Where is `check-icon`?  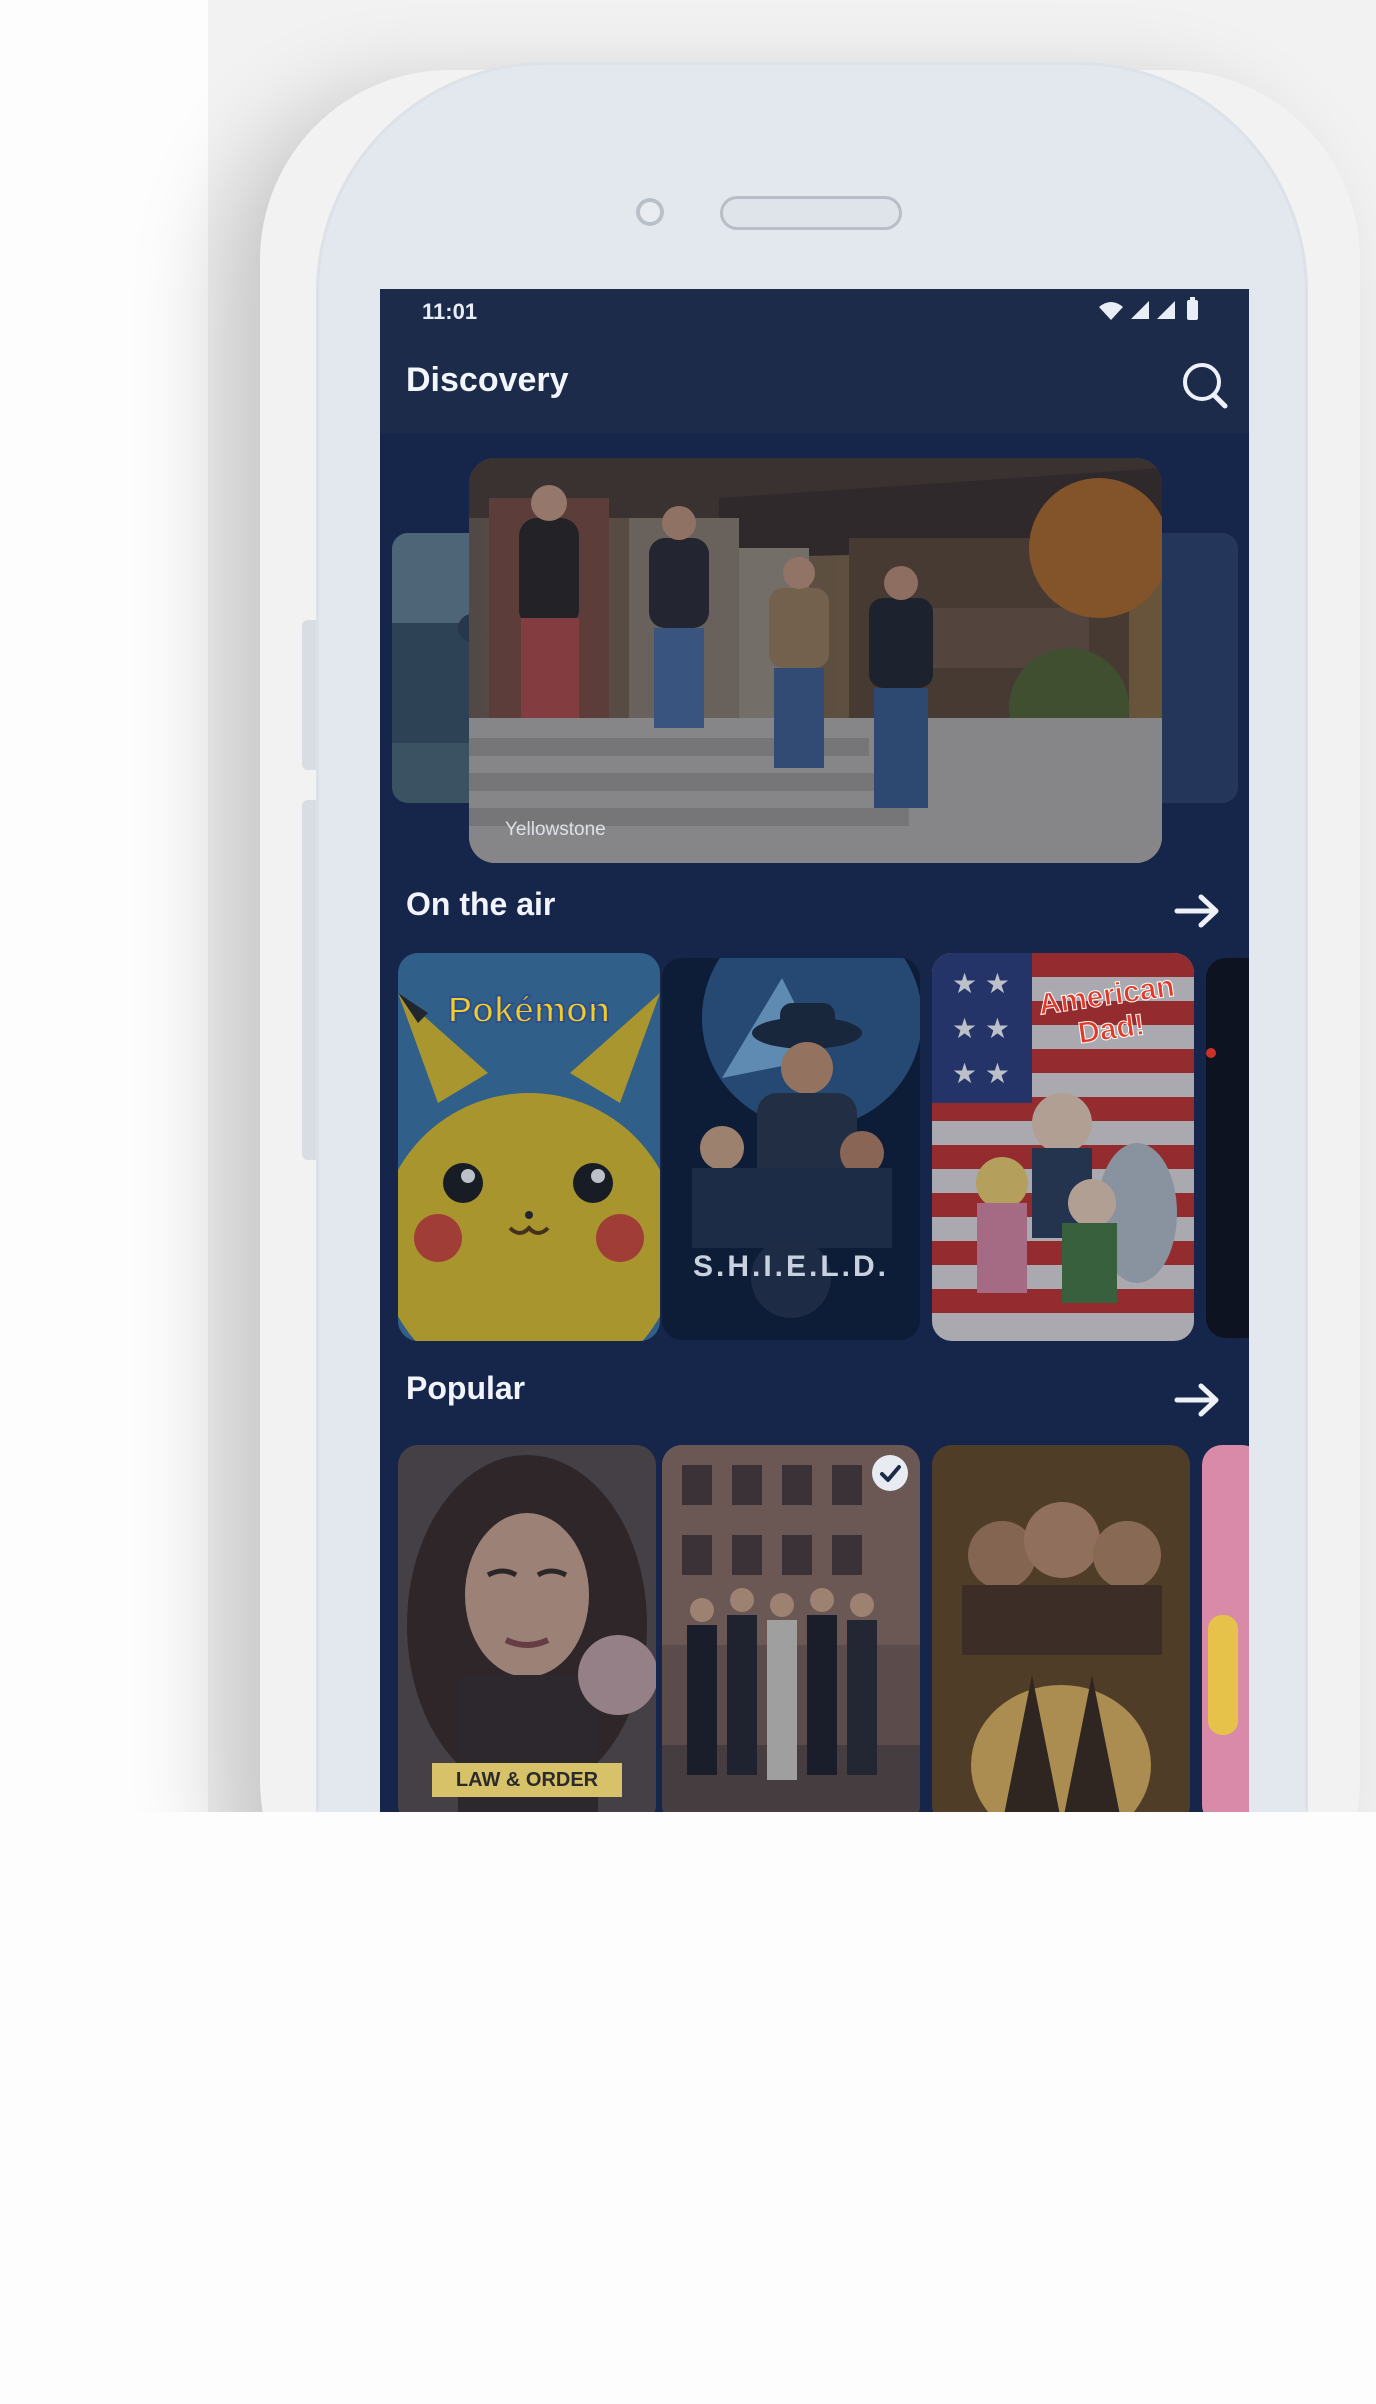 check-icon is located at coordinates (890, 1473).